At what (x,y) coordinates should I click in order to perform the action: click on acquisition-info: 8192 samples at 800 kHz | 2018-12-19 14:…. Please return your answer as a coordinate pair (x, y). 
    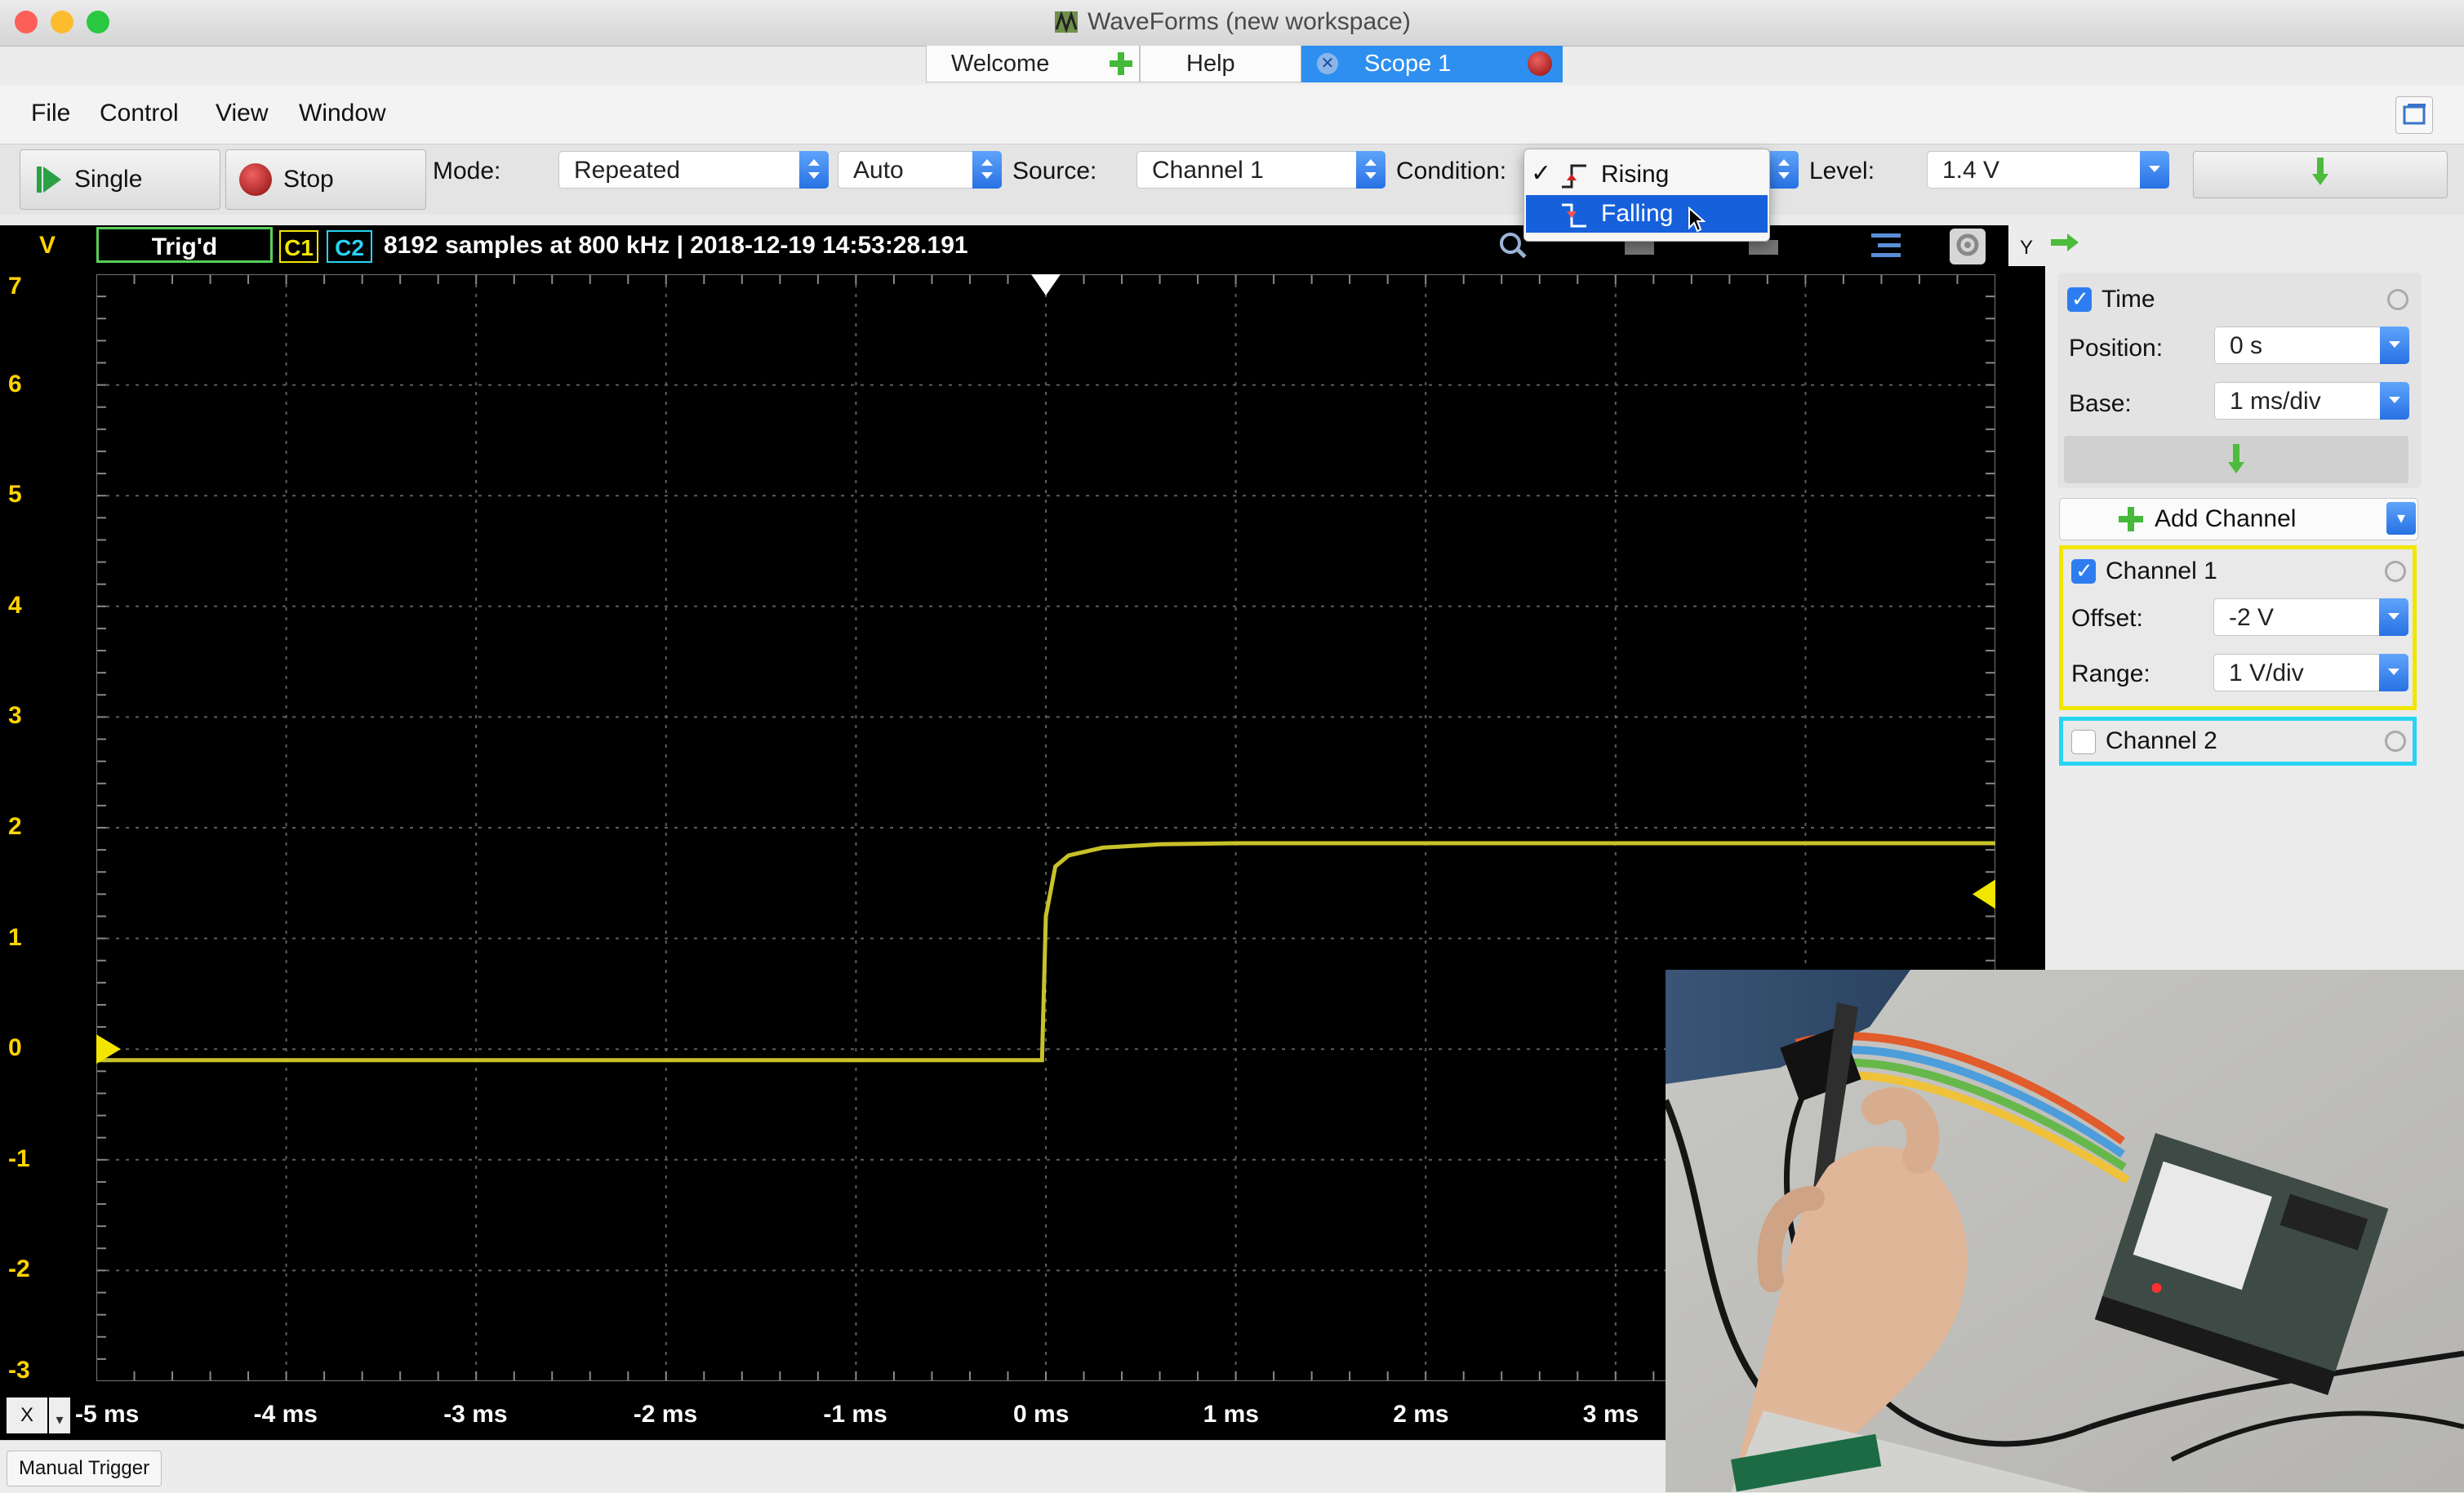
    Looking at the image, I should click on (676, 246).